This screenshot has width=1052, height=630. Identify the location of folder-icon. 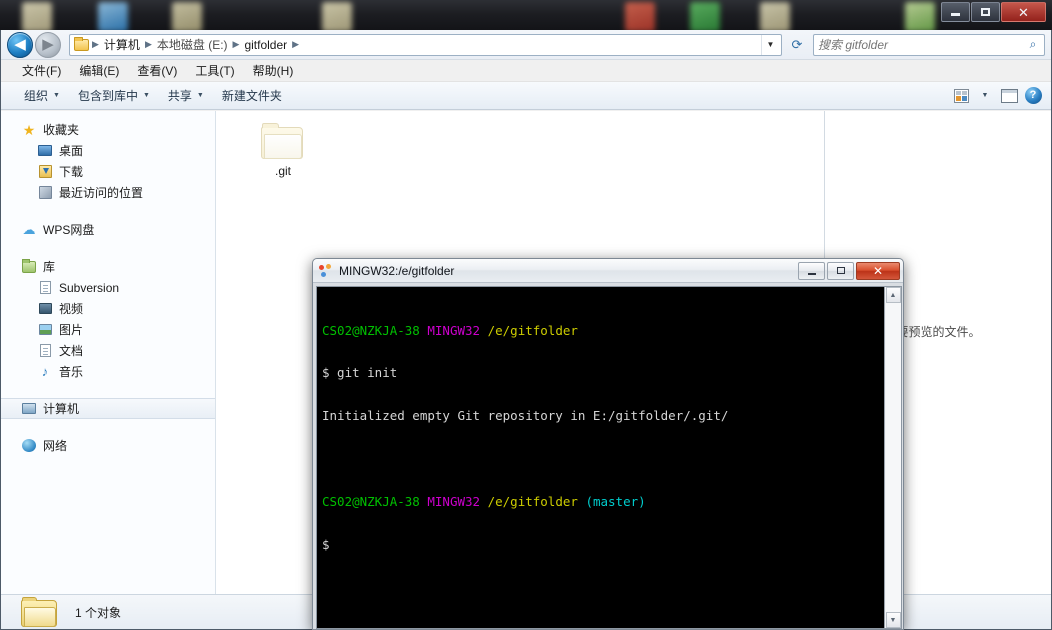
(40, 612).